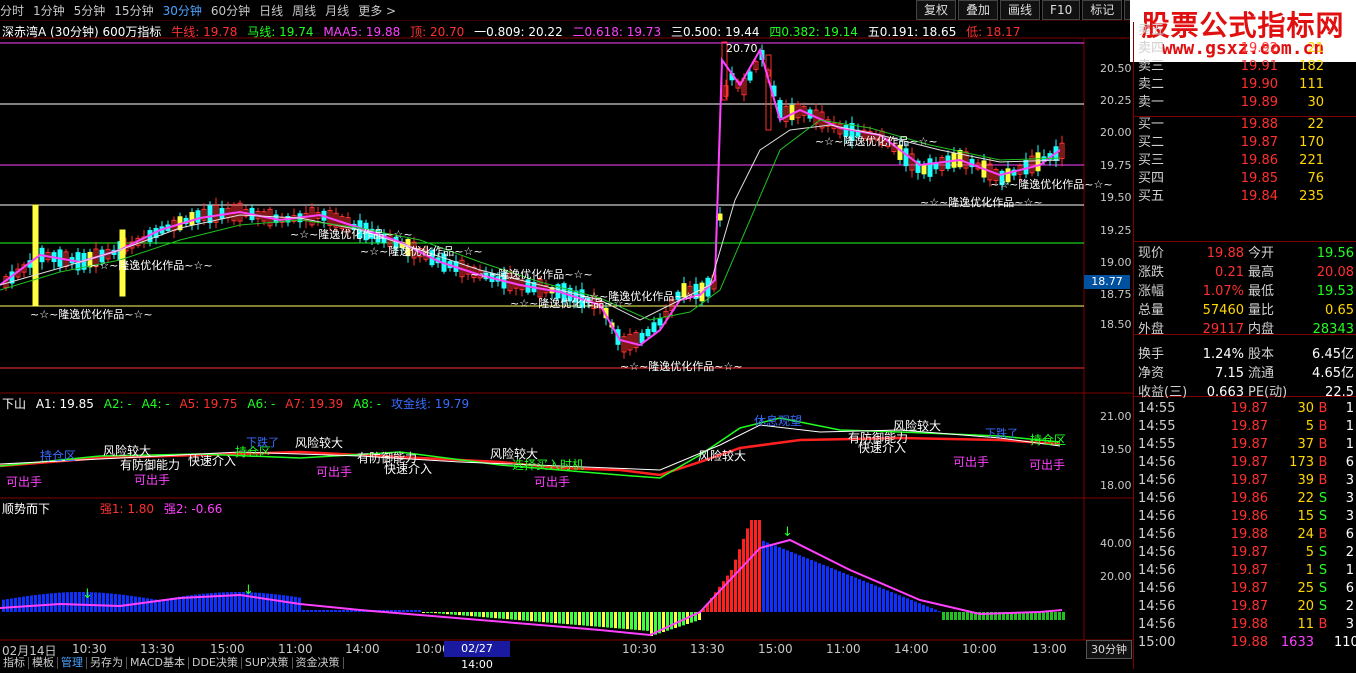  Describe the element at coordinates (1107, 282) in the screenshot. I see `current-price-tag: 18.77` at that location.